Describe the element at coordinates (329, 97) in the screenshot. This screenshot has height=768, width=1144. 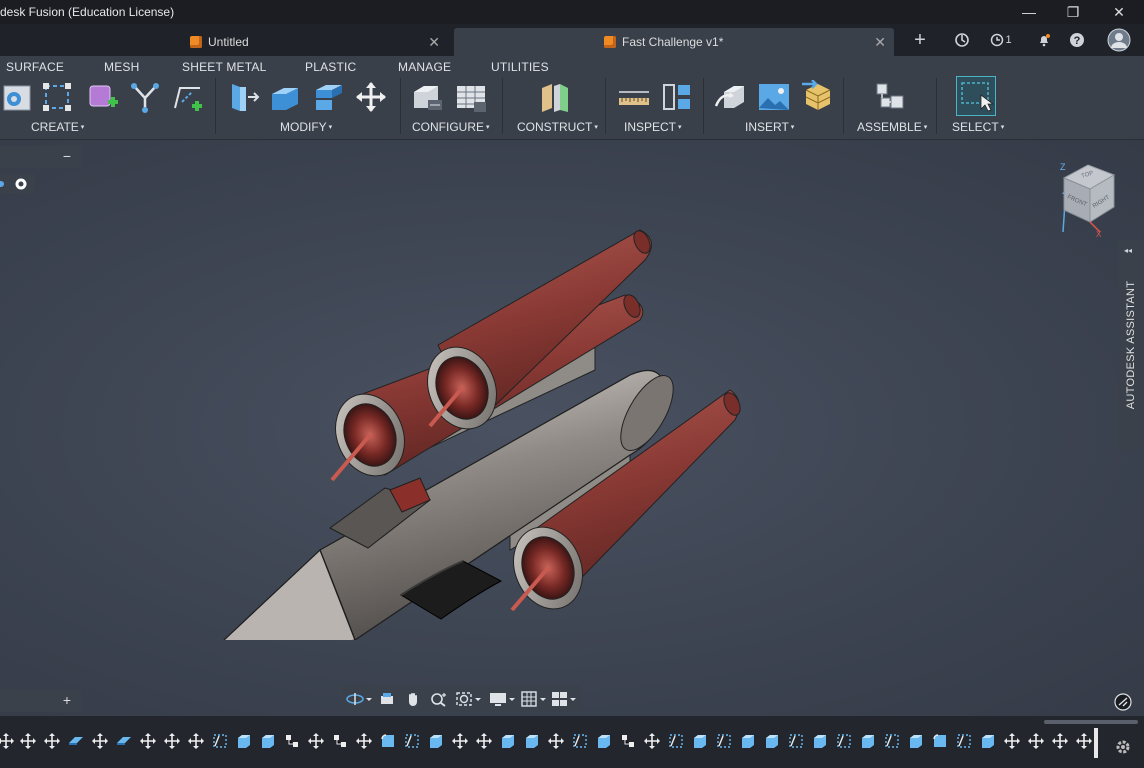
I see `shell-tool-icon` at that location.